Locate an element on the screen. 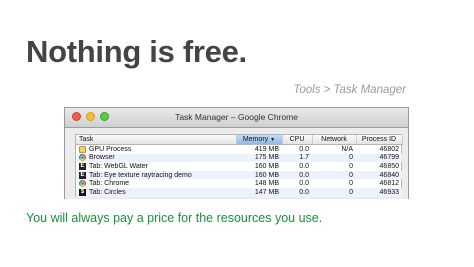 Image resolution: width=474 pixels, height=267 pixels. table-header-row: Task Memory ▼ CPU Network Process ID is located at coordinates (239, 140).